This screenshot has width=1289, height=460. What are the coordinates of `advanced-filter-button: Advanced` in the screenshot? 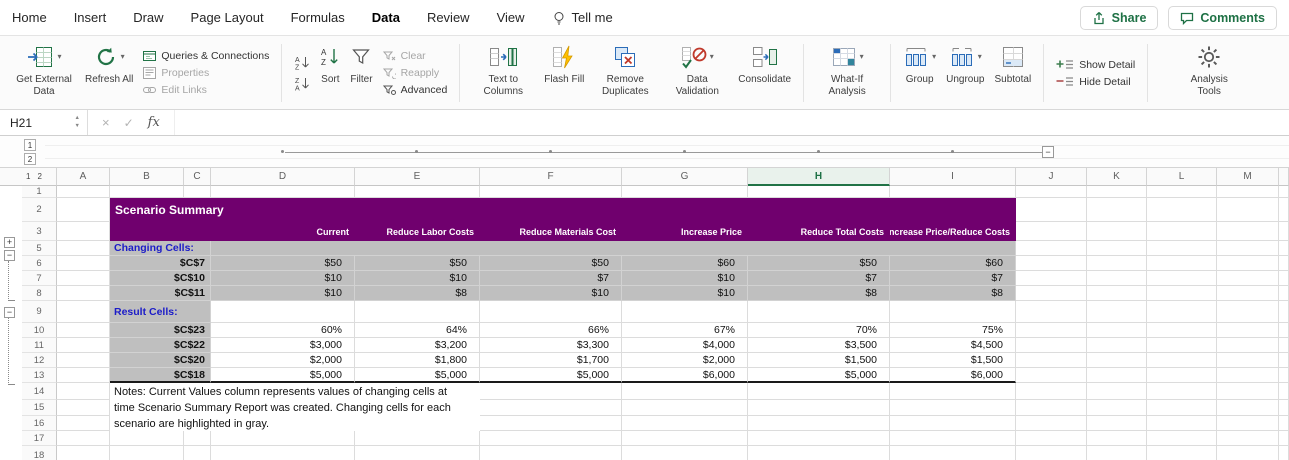 It's located at (414, 90).